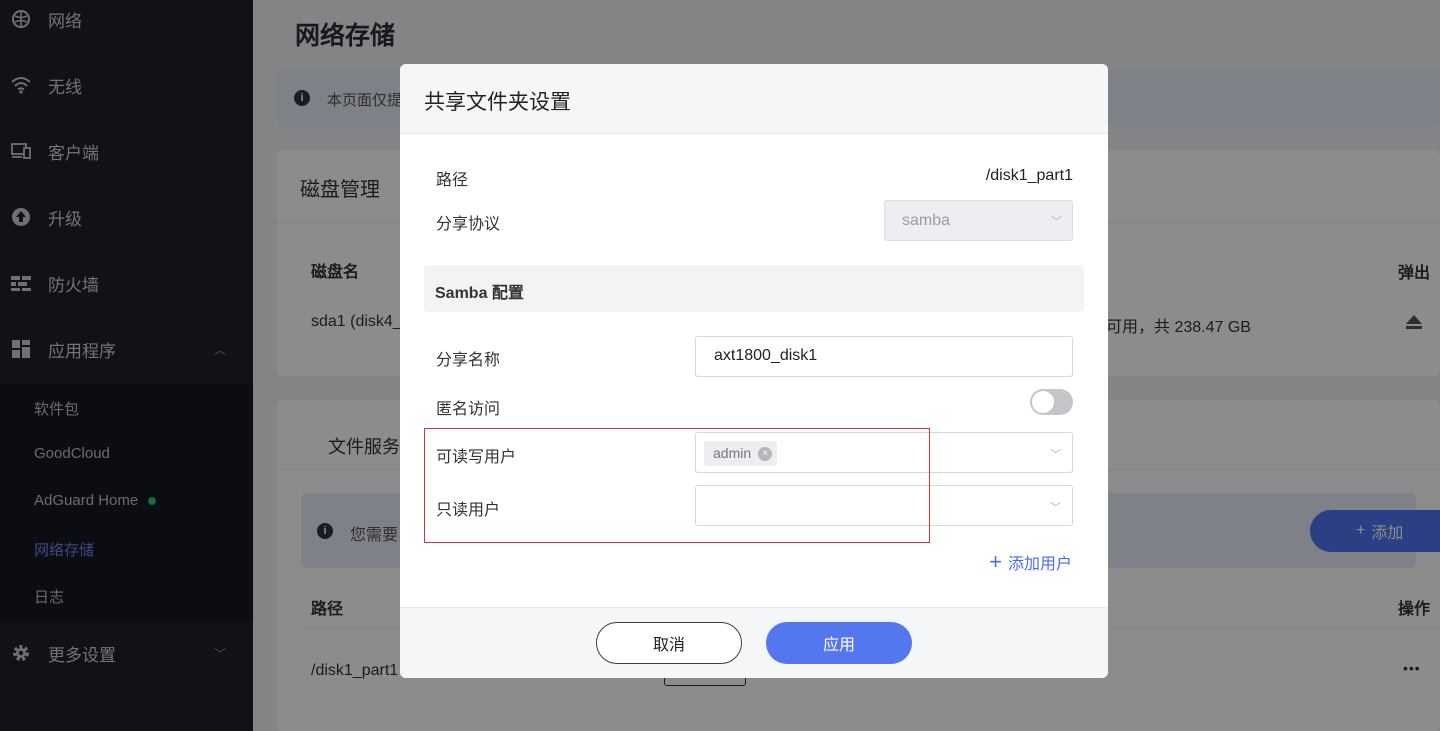  I want to click on share-name-value: axt1800_disk1, so click(766, 355).